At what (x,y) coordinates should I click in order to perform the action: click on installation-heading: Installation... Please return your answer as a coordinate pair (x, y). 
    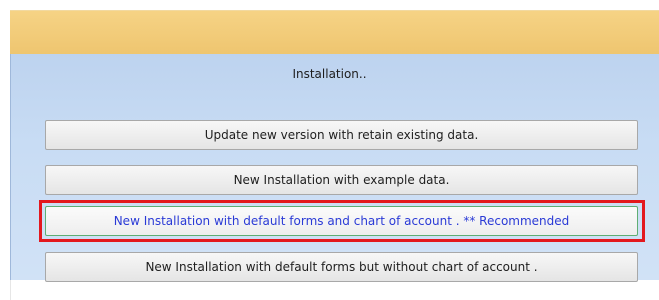
    Looking at the image, I should click on (329, 74).